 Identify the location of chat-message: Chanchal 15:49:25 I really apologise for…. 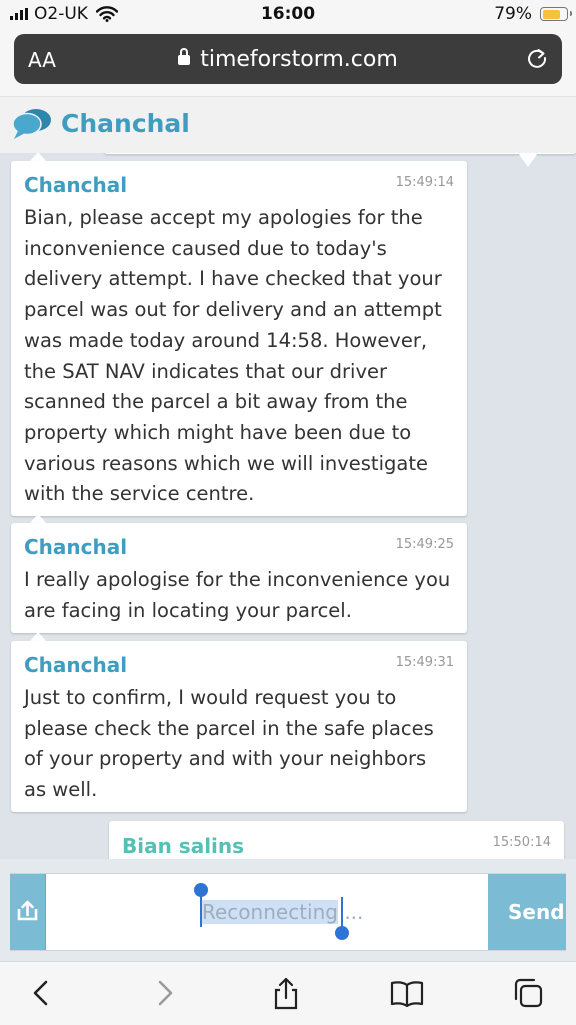
(239, 578).